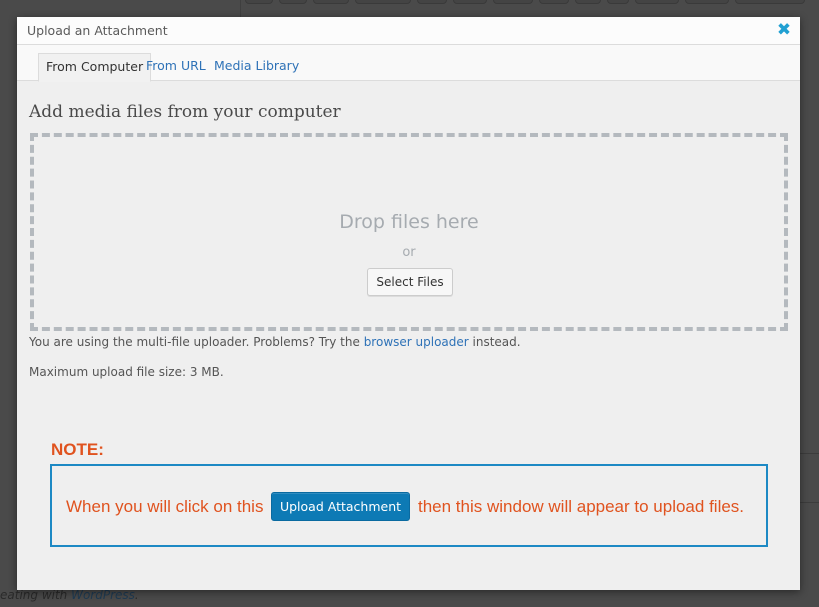 Image resolution: width=819 pixels, height=607 pixels. Describe the element at coordinates (532, 4) in the screenshot. I see `background-toolbar` at that location.